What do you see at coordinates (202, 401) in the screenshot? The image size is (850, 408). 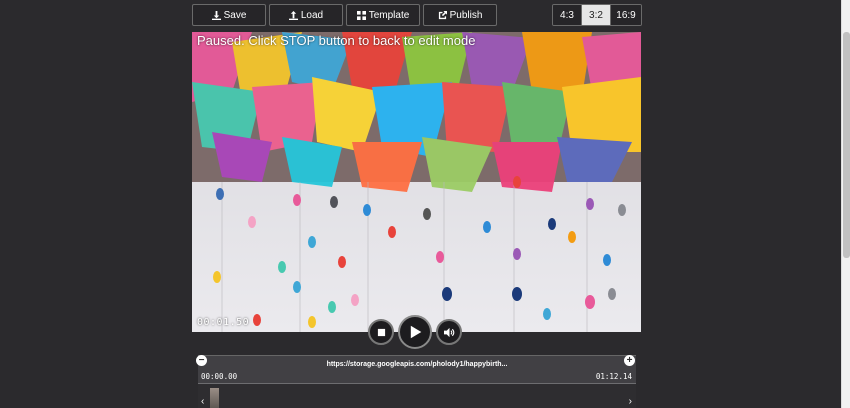 I see `chevron-left-icon: ‹` at bounding box center [202, 401].